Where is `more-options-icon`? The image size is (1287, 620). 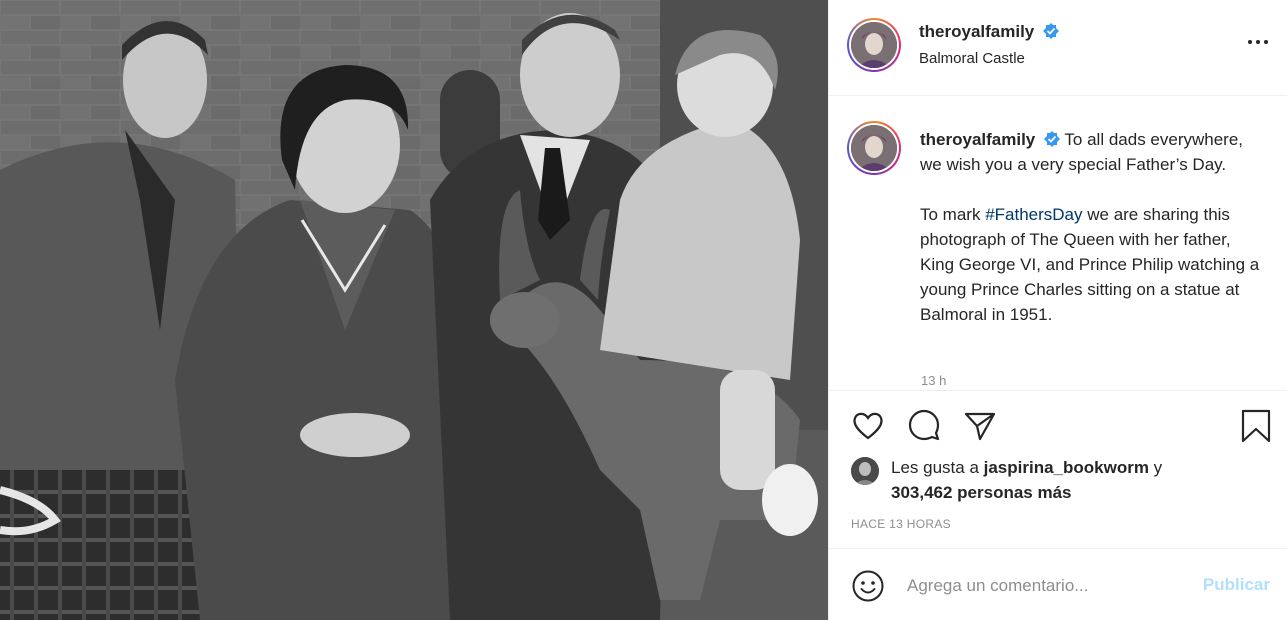 more-options-icon is located at coordinates (1258, 42).